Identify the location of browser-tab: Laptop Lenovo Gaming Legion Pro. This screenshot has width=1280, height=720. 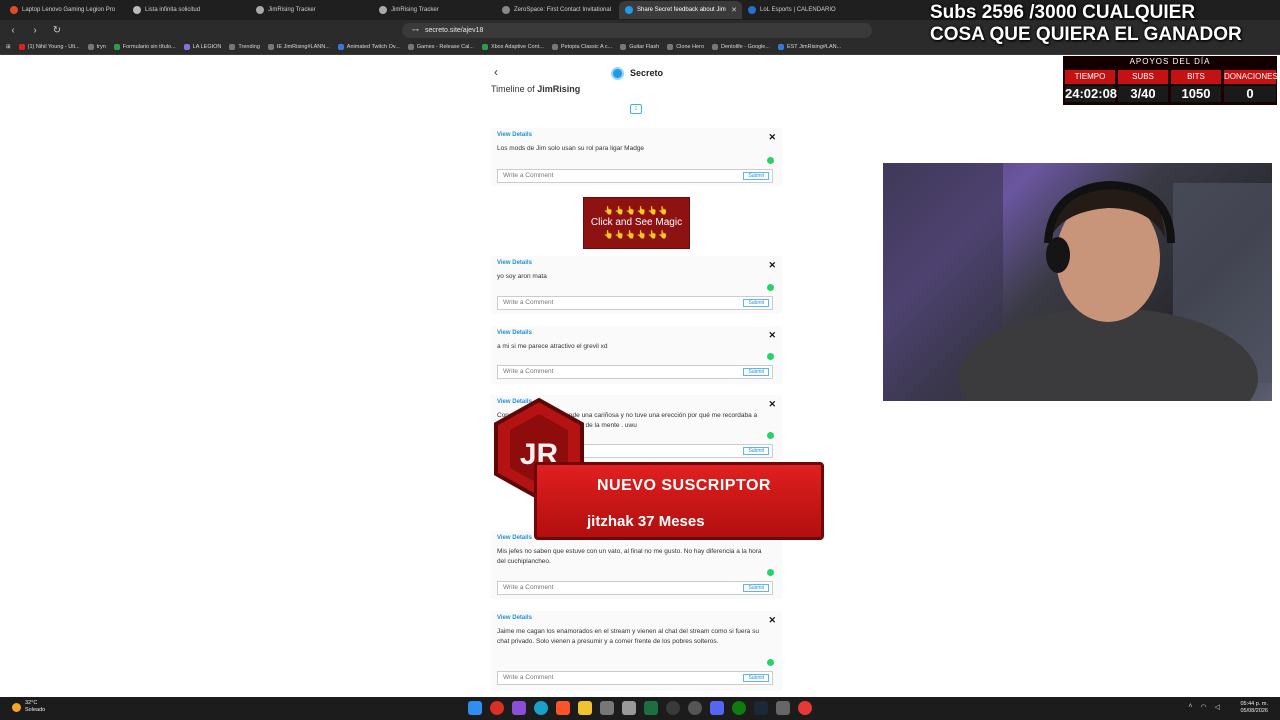
(65, 10).